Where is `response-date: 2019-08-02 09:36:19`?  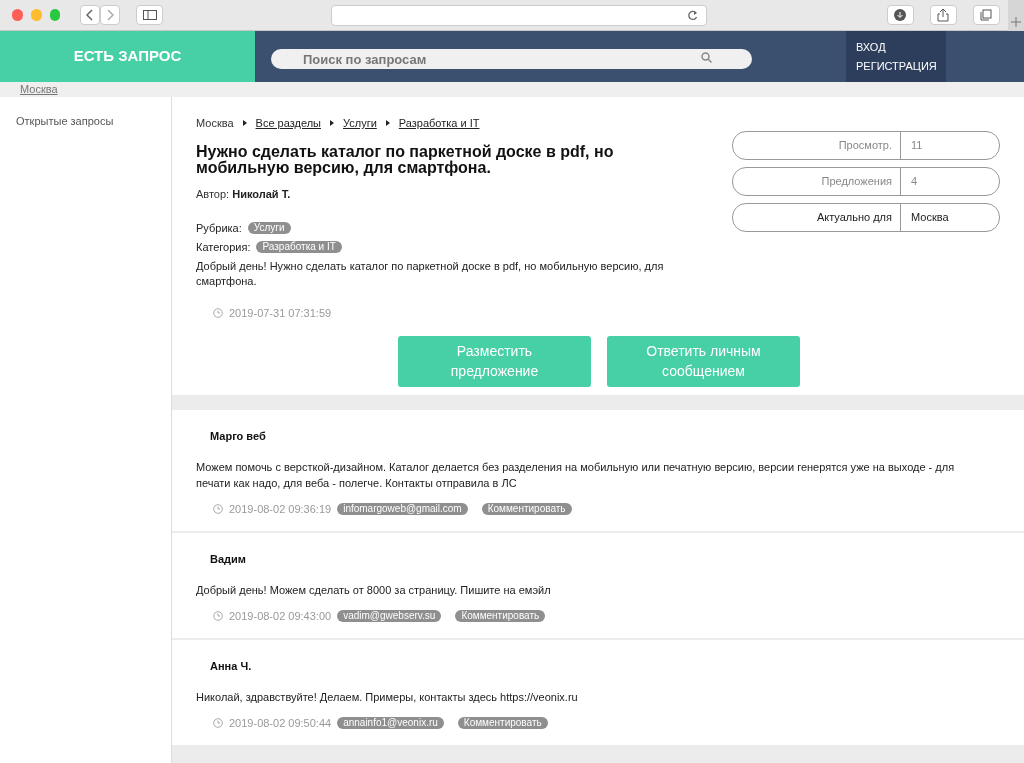 response-date: 2019-08-02 09:36:19 is located at coordinates (280, 509).